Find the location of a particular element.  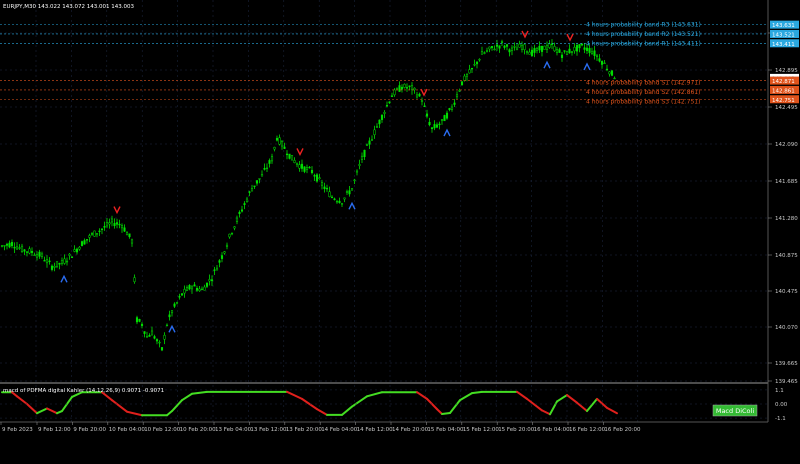

time-axis-tick: 14 Feb 04:00 is located at coordinates (339, 430).